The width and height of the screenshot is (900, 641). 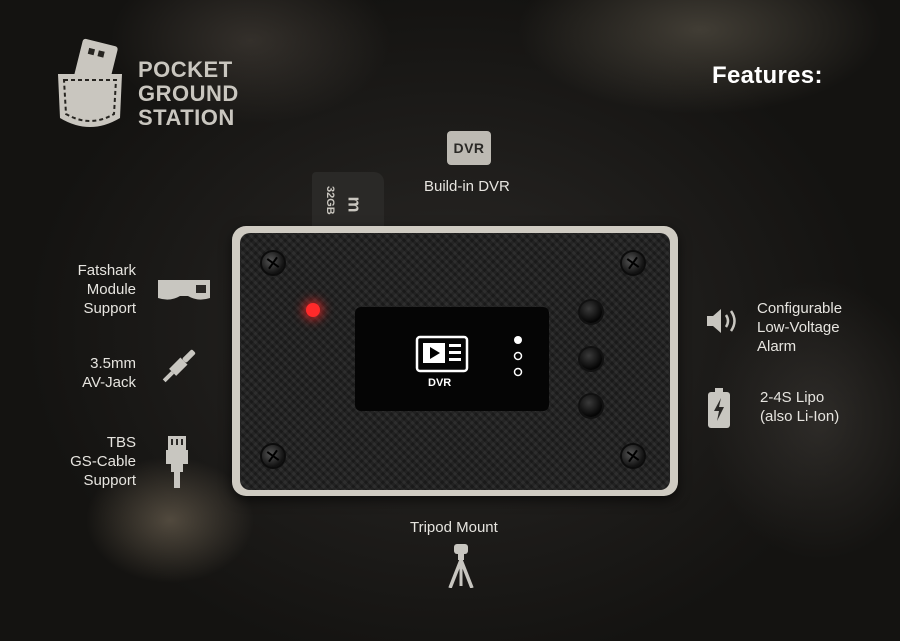 What do you see at coordinates (719, 408) in the screenshot?
I see `battery-icon` at bounding box center [719, 408].